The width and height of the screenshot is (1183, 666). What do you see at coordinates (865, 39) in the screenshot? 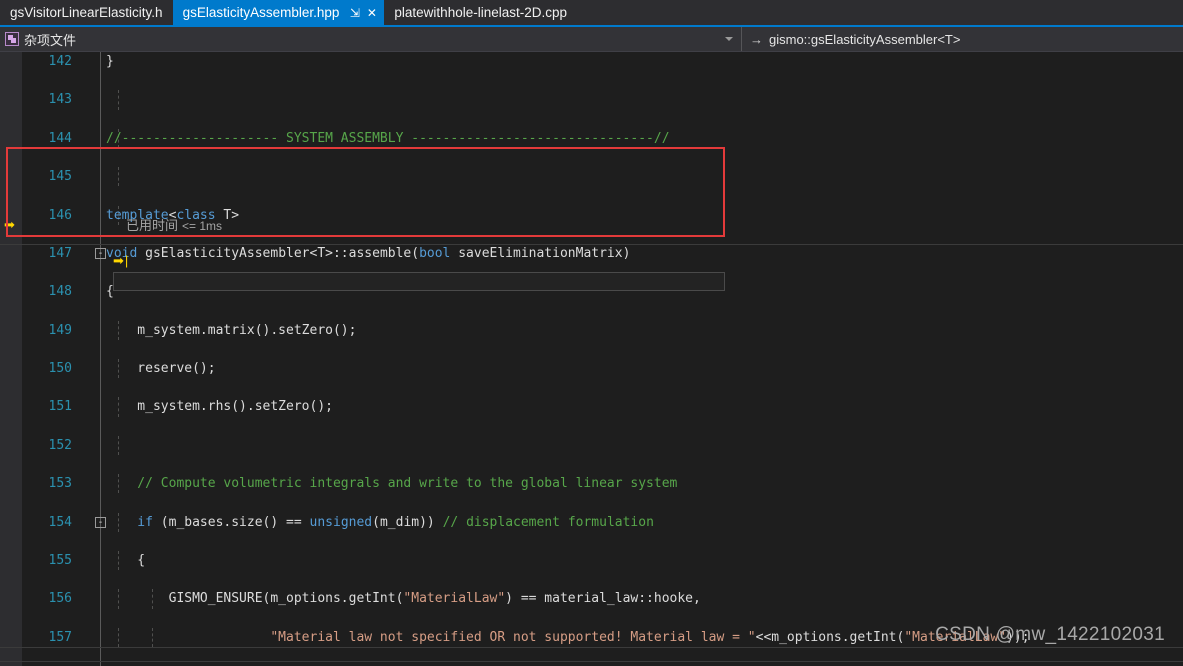
I see `type-scope-label: gismo::gsElasticityAssembler<T>` at bounding box center [865, 39].